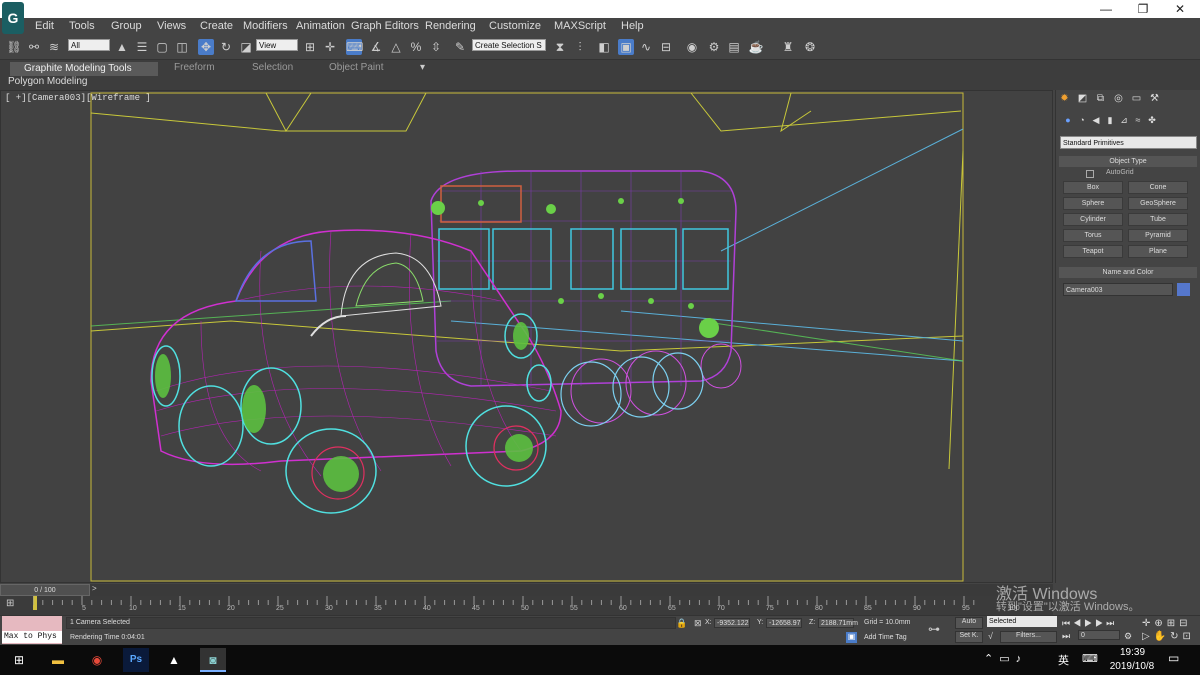 The image size is (1200, 675). What do you see at coordinates (82, 26) in the screenshot?
I see `menu-tools: Tools` at bounding box center [82, 26].